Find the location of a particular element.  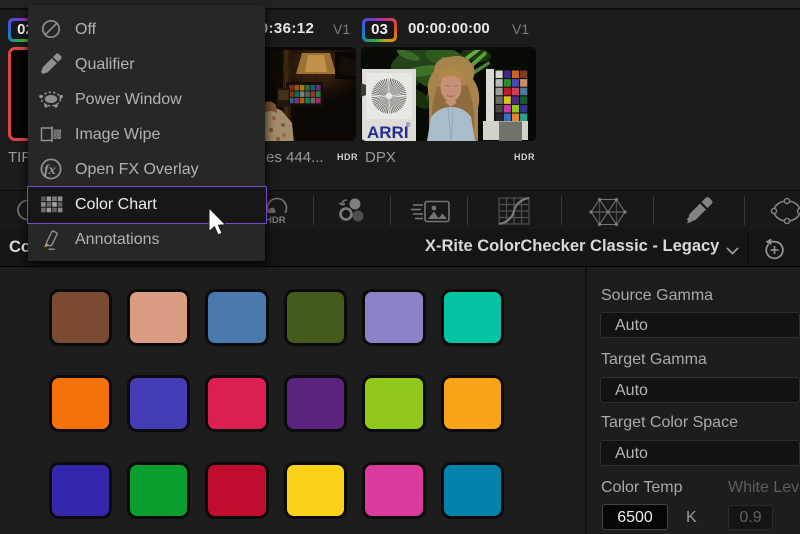

svg-text: ARRI is located at coordinates (388, 132).